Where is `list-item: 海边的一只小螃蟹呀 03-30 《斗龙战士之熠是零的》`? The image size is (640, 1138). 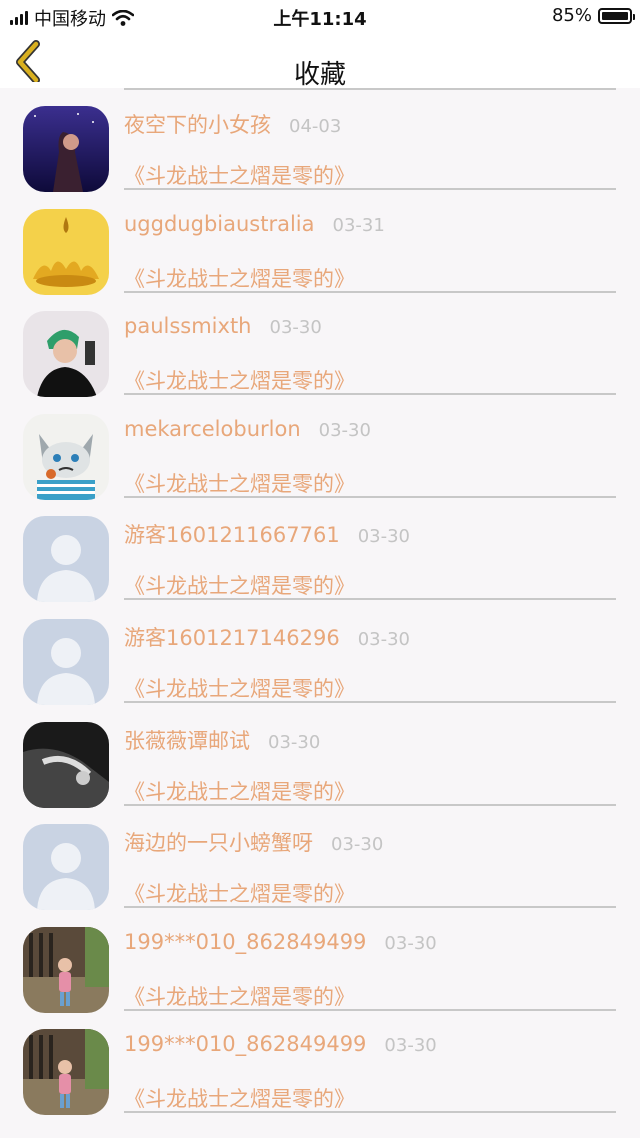 list-item: 海边的一只小螃蟹呀 03-30 《斗龙战士之熠是零的》 is located at coordinates (320, 858).